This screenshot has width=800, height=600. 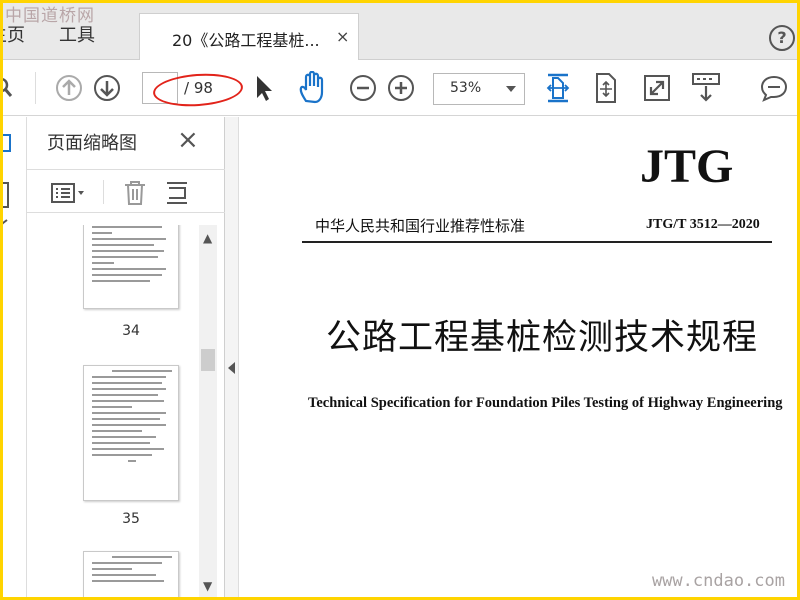 What do you see at coordinates (782, 38) in the screenshot?
I see `help-button: ?` at bounding box center [782, 38].